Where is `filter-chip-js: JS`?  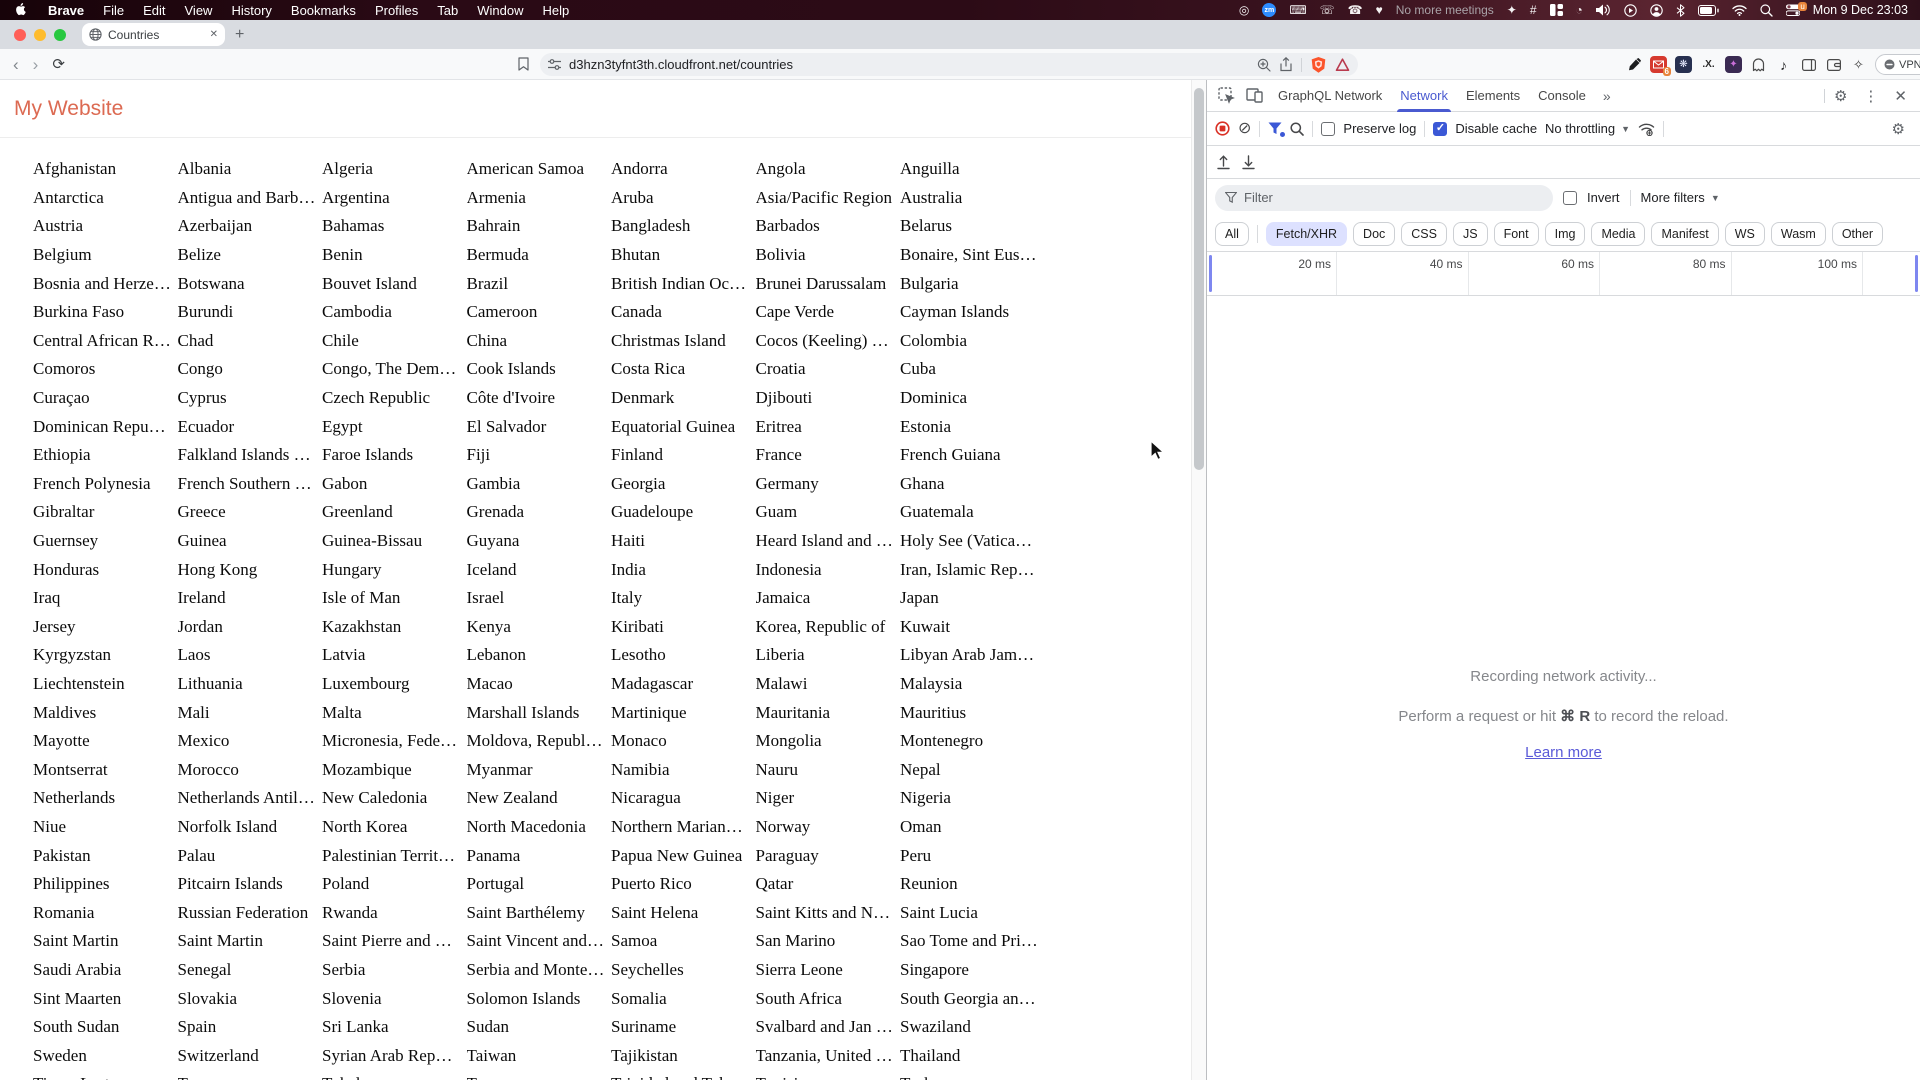
filter-chip-js: JS is located at coordinates (1470, 233).